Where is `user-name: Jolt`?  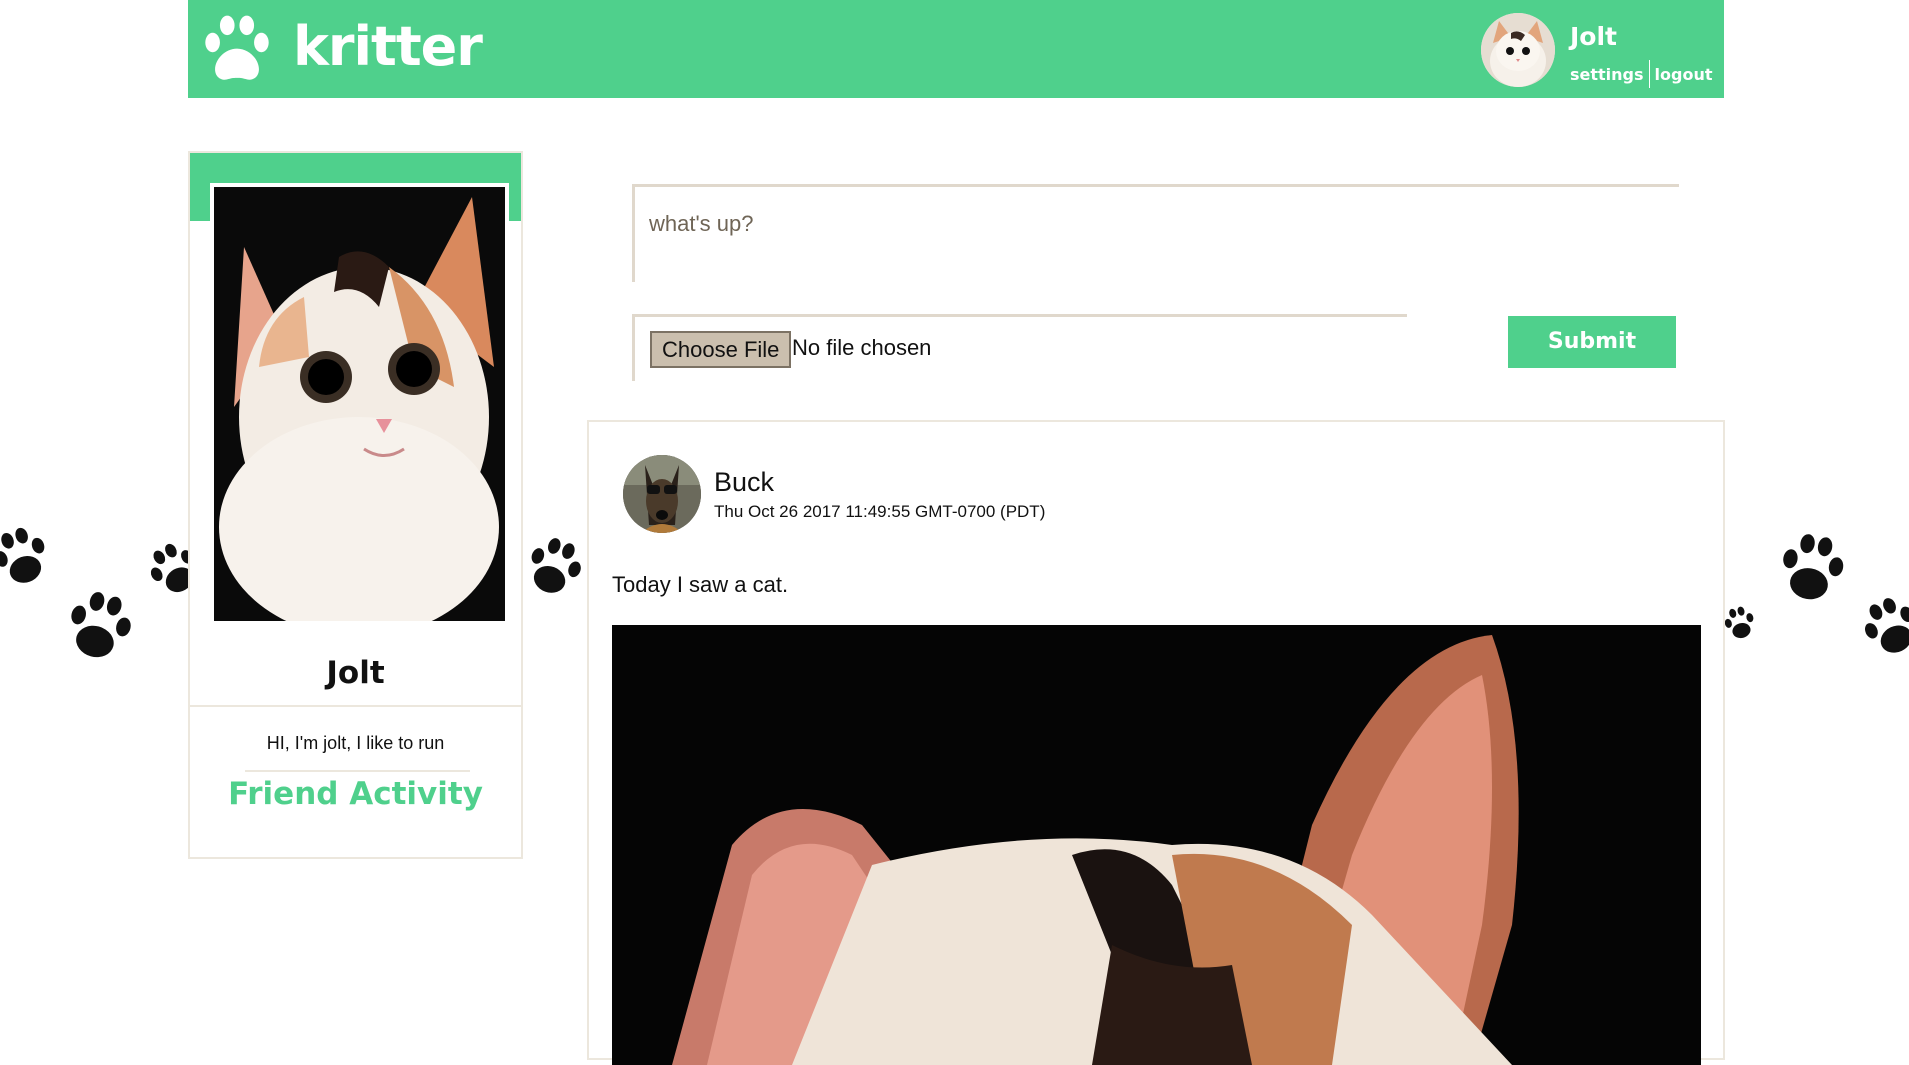
user-name: Jolt is located at coordinates (1593, 36).